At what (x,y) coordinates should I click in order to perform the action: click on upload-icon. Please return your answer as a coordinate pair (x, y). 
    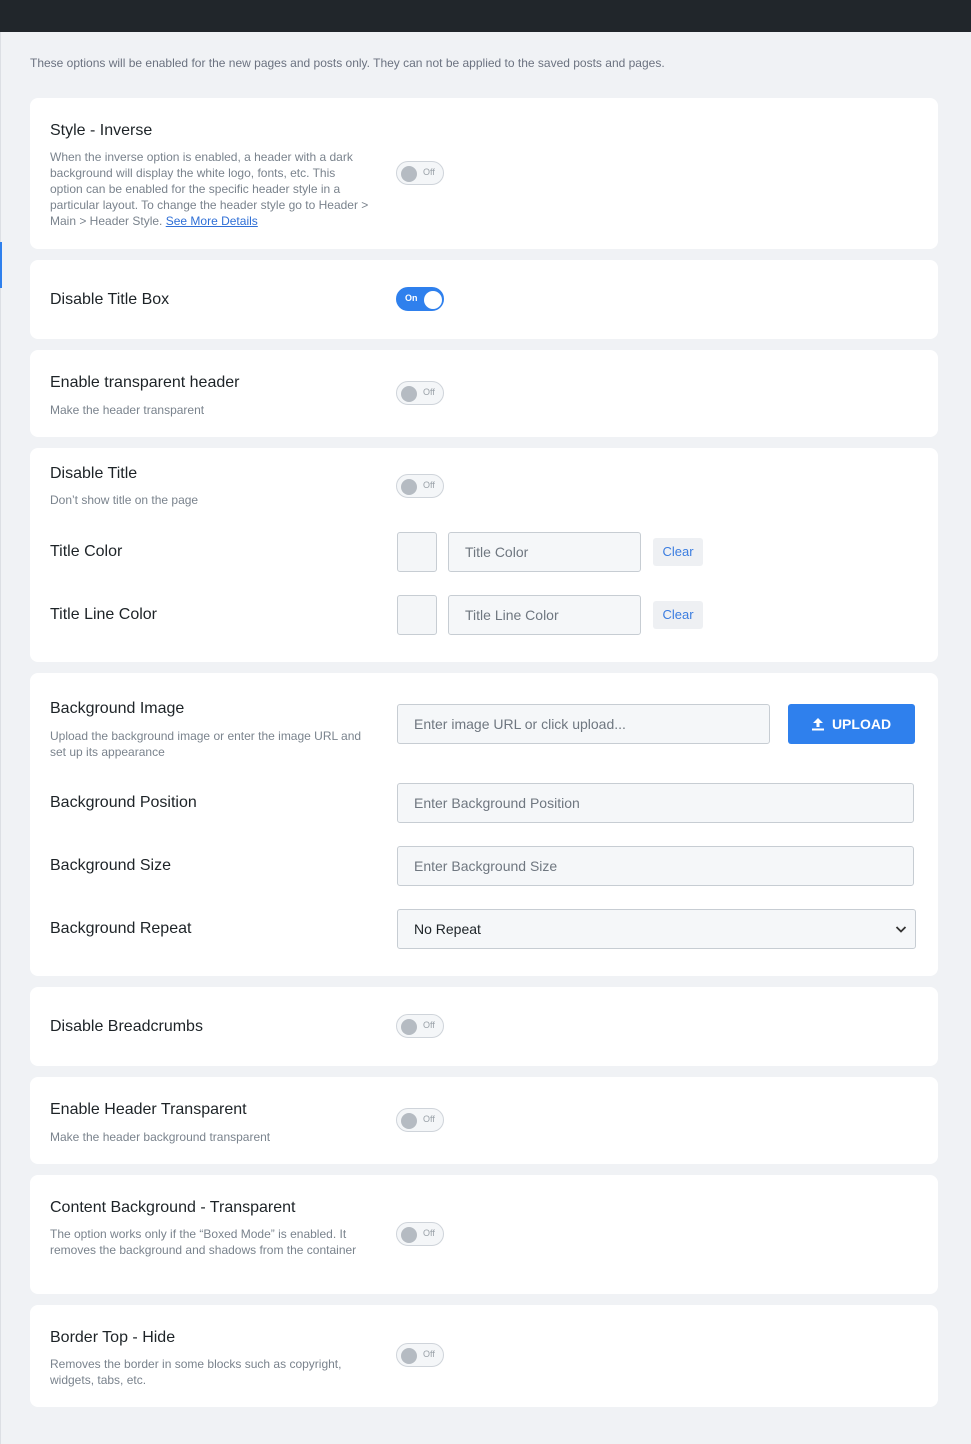
    Looking at the image, I should click on (817, 723).